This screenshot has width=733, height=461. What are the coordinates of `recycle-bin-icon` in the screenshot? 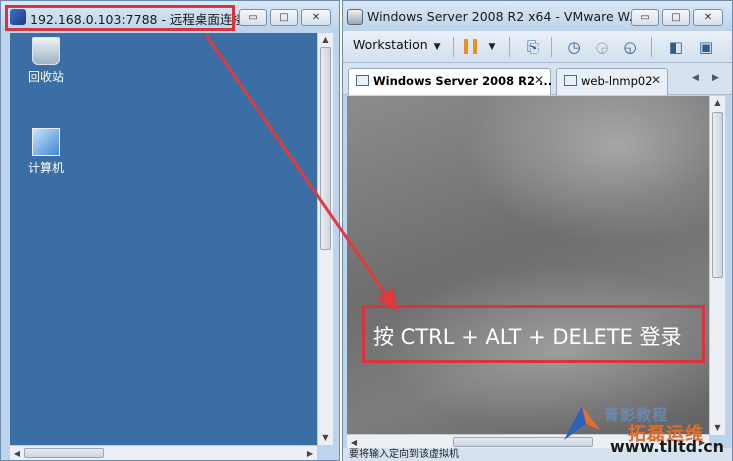 It's located at (46, 51).